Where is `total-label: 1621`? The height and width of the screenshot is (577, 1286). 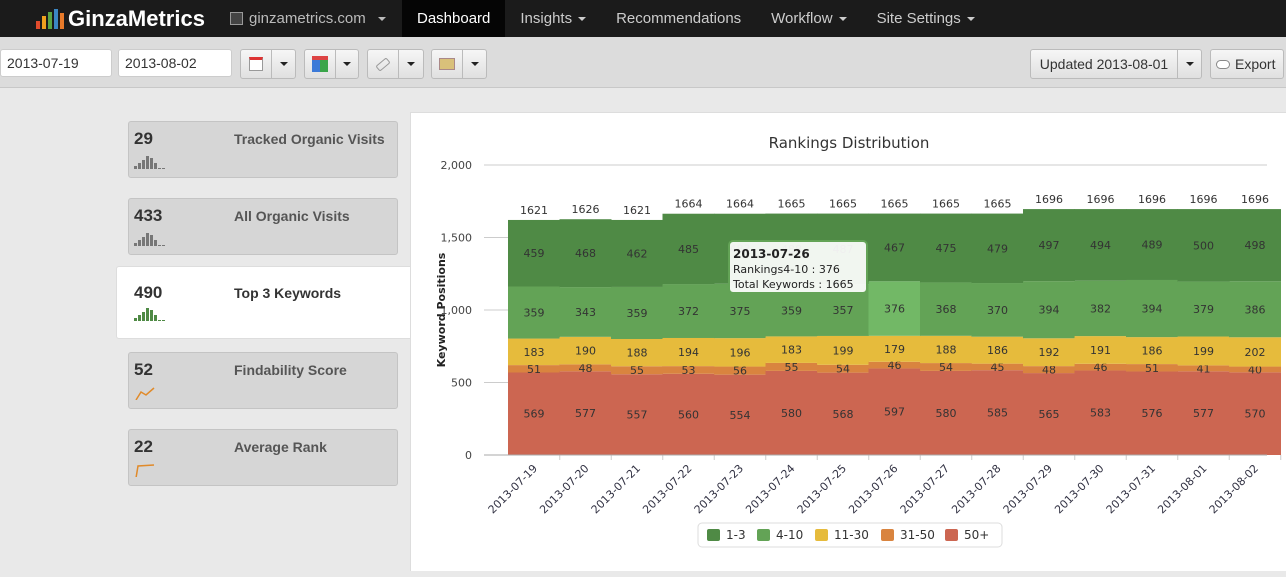 total-label: 1621 is located at coordinates (637, 210).